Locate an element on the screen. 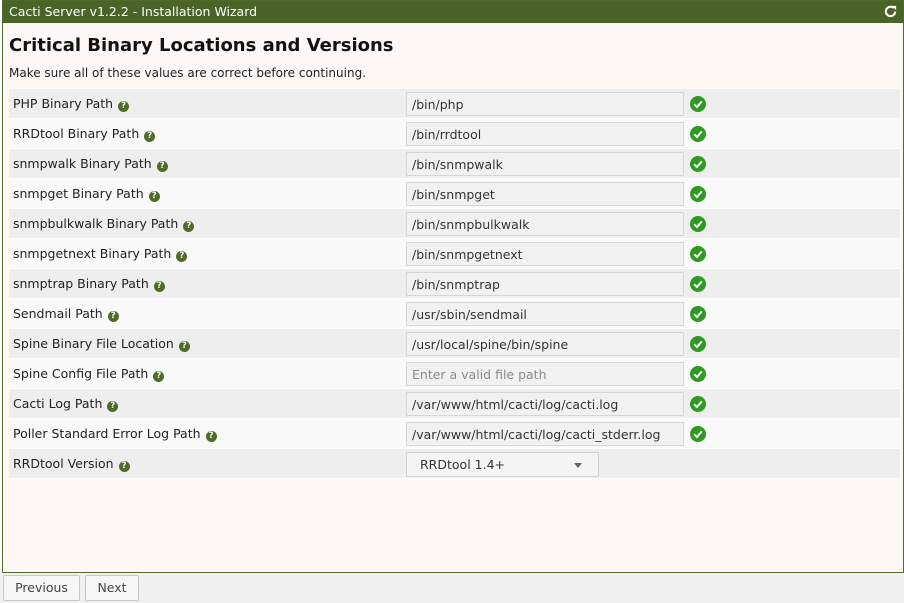  rrdtool-version-select: RRDtool 1.4+ is located at coordinates (502, 464).